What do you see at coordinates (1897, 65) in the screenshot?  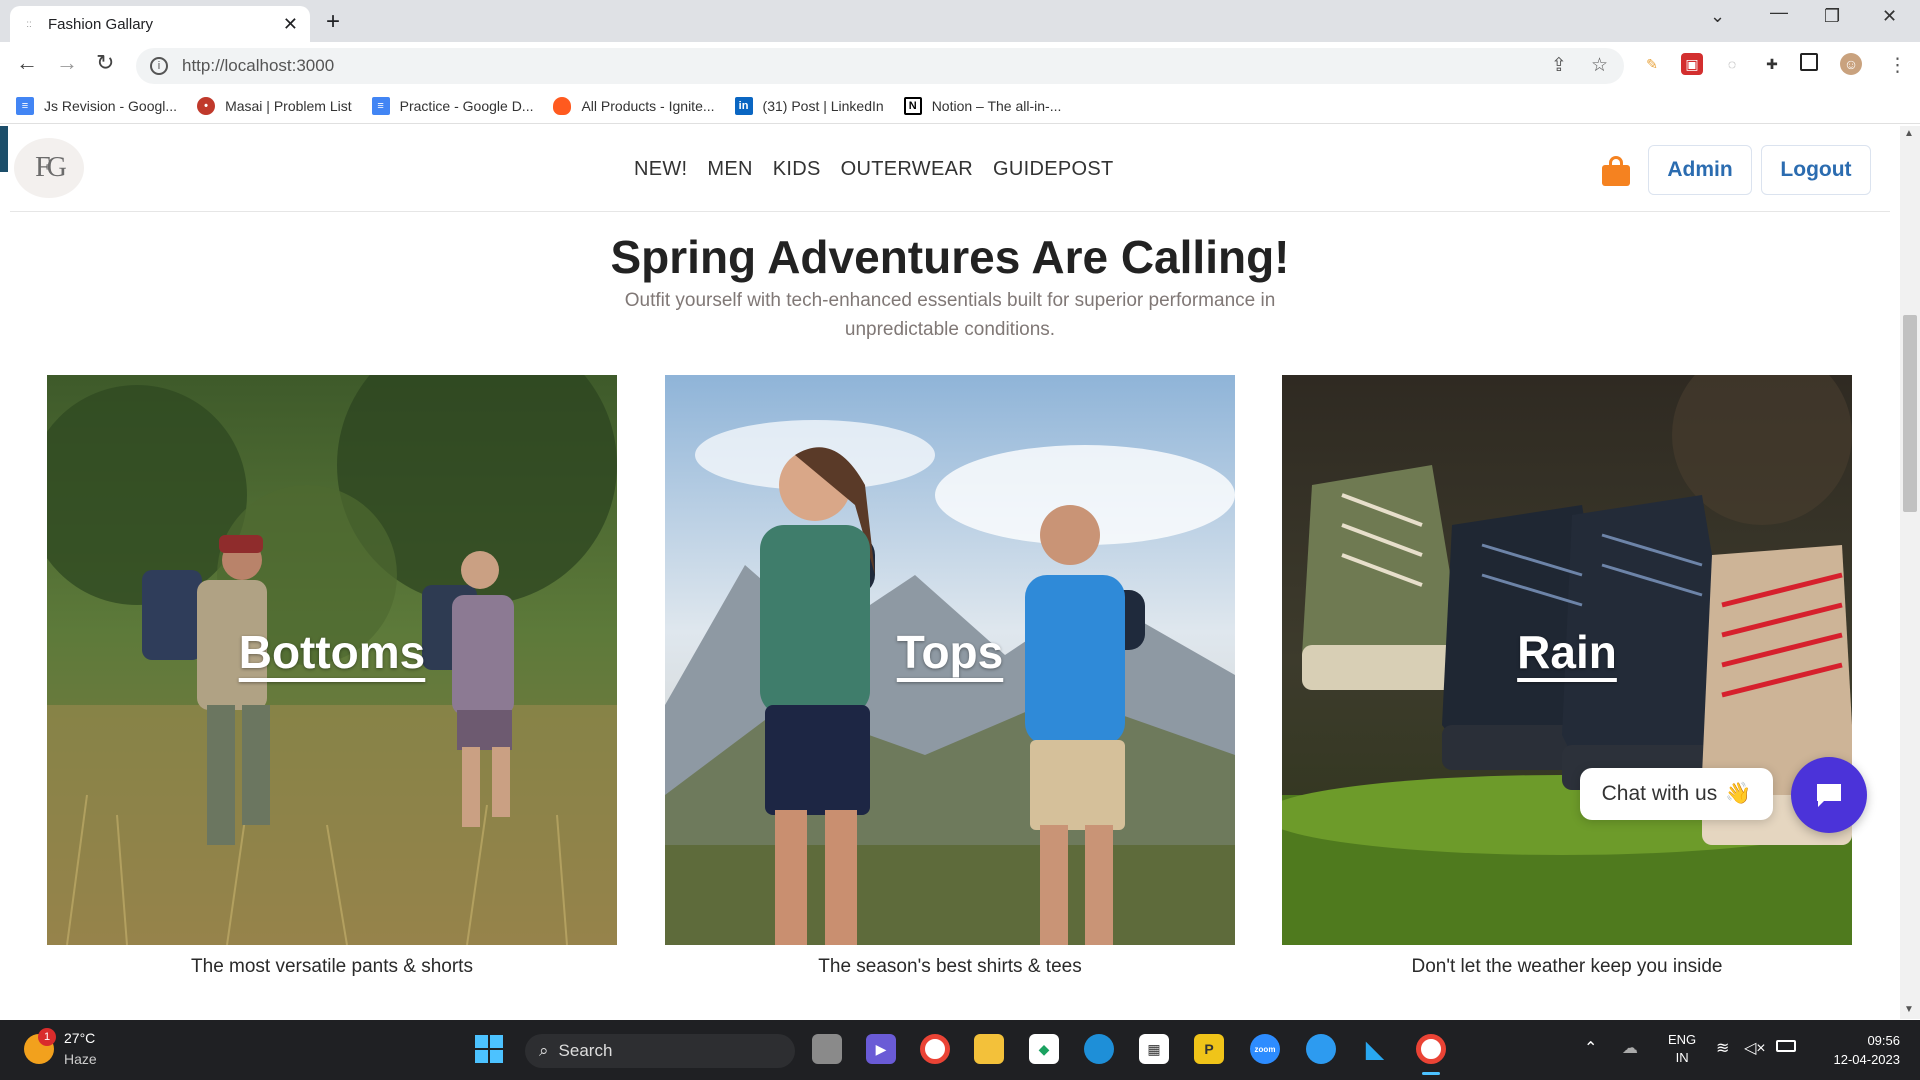 I see `browser-menu-icon: ⋮` at bounding box center [1897, 65].